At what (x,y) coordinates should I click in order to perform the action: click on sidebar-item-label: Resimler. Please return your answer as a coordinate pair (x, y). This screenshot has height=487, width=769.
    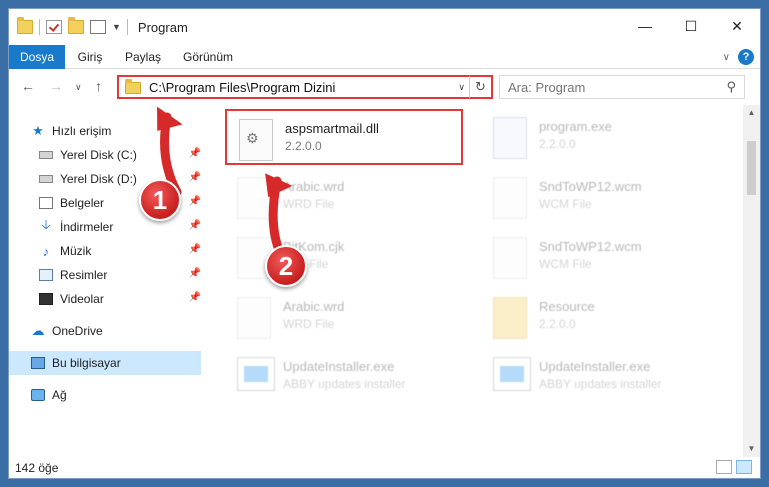
    Looking at the image, I should click on (84, 275).